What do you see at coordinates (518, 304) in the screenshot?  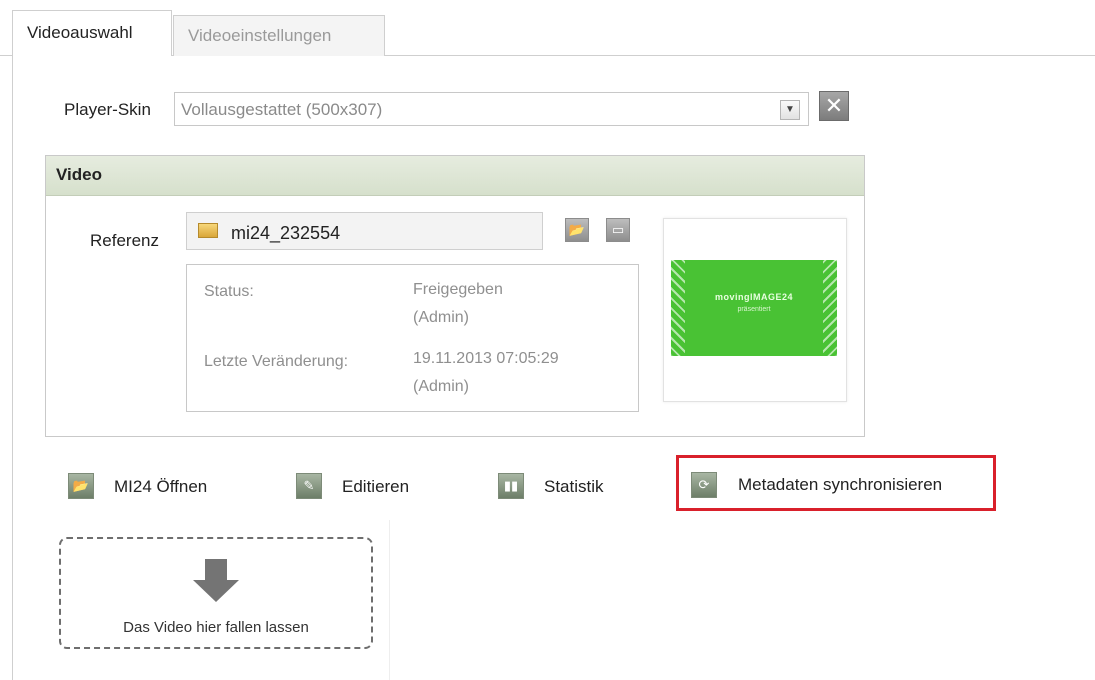 I see `status-value: Freigegeben (Admin)` at bounding box center [518, 304].